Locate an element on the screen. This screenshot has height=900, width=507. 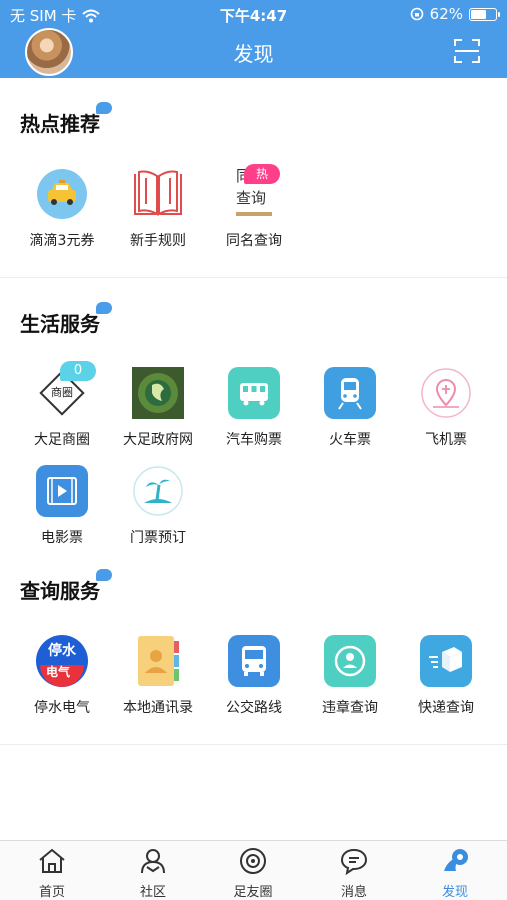
item-label: 大足商圈 is located at coordinates (62, 440).